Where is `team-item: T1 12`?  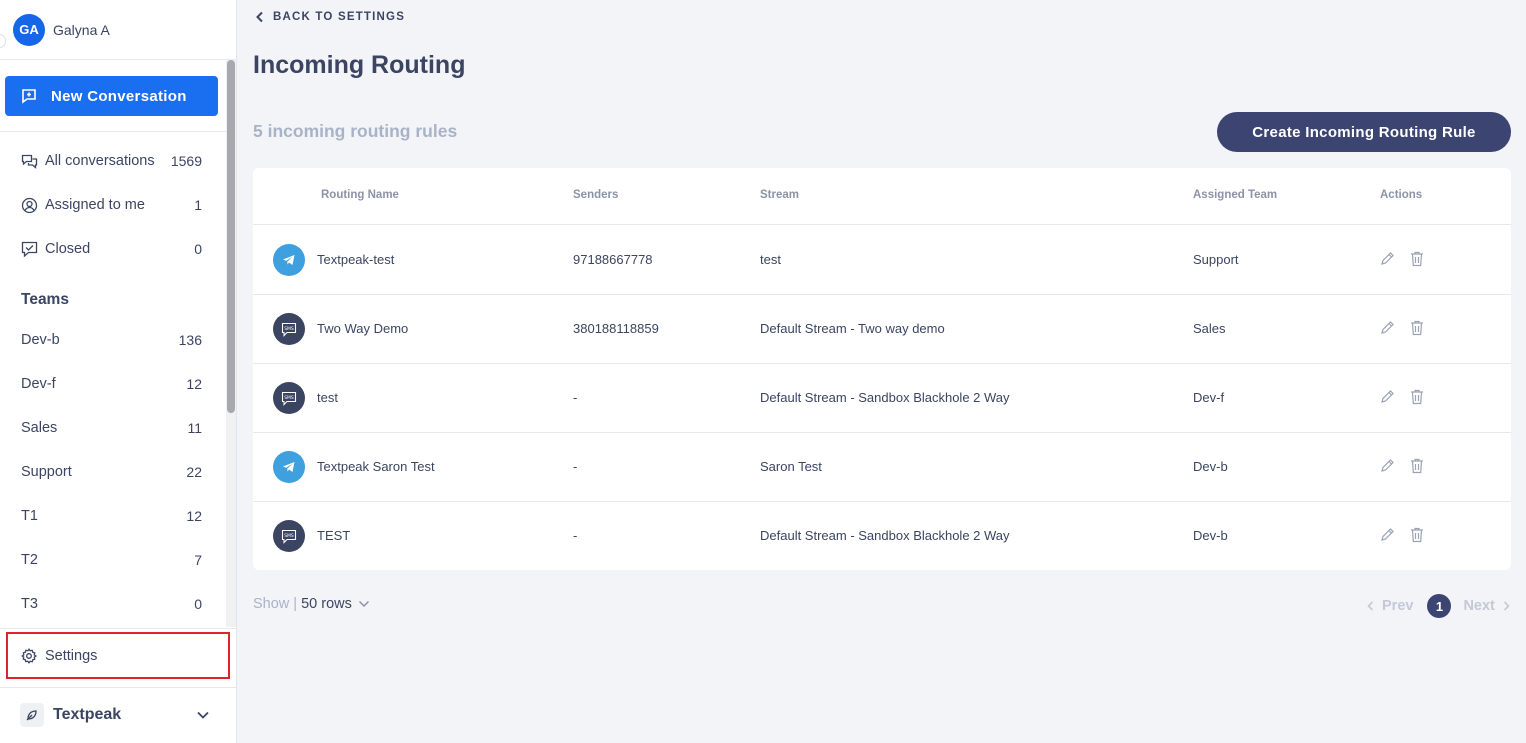 team-item: T1 12 is located at coordinates (111, 516).